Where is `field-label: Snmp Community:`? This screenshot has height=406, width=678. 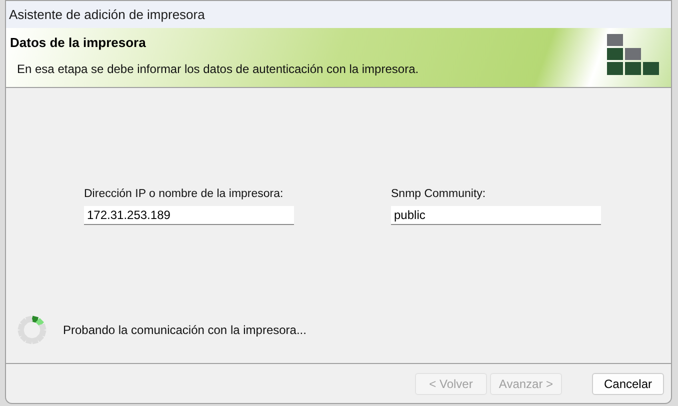 field-label: Snmp Community: is located at coordinates (439, 194).